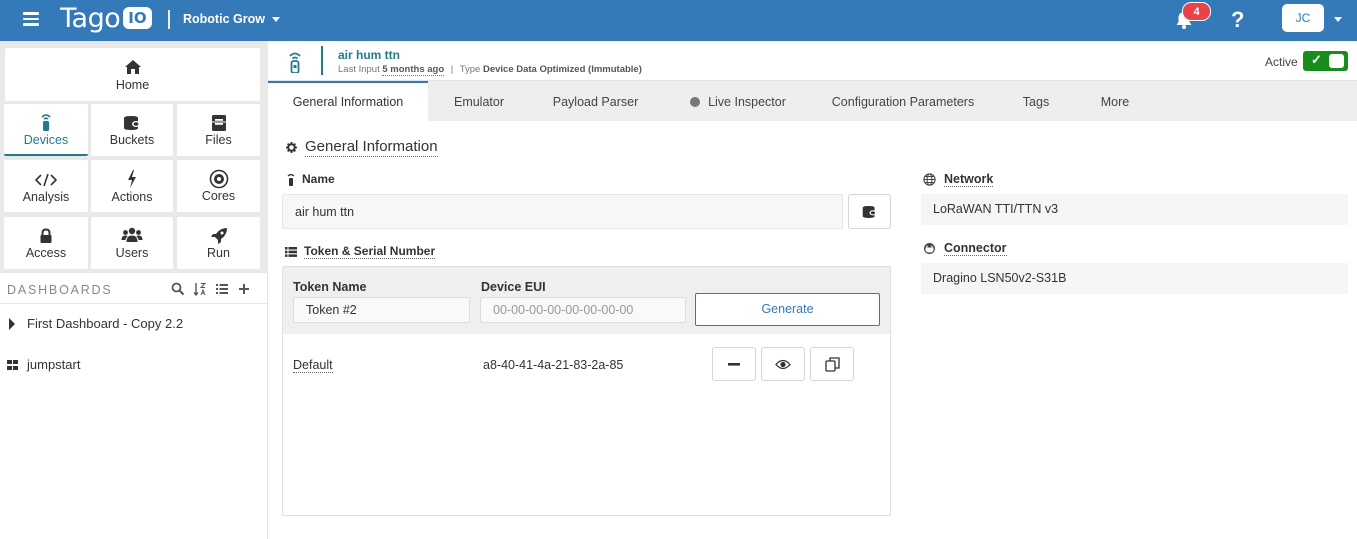 The height and width of the screenshot is (539, 1357). I want to click on user-avatar: JC, so click(1303, 18).